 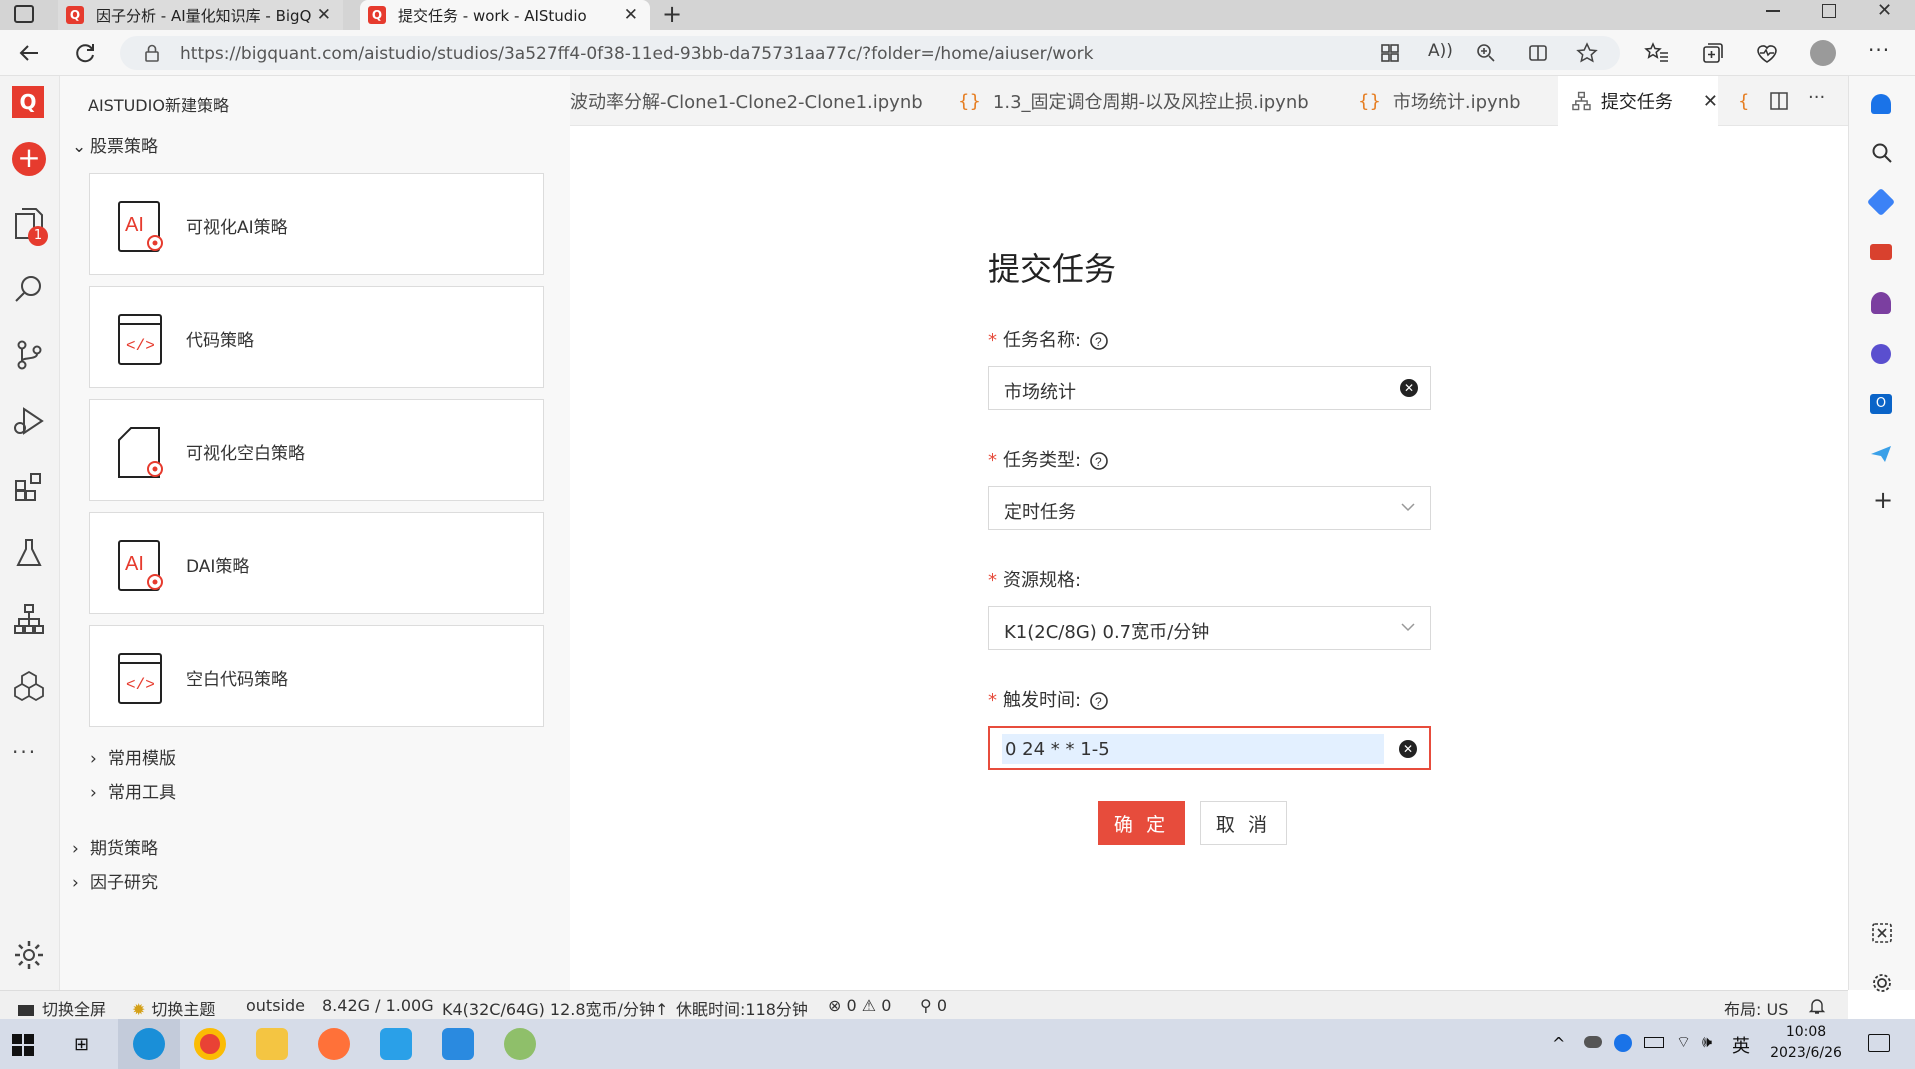 What do you see at coordinates (316, 563) in the screenshot?
I see `card-dai-strategy: AI DAI策略` at bounding box center [316, 563].